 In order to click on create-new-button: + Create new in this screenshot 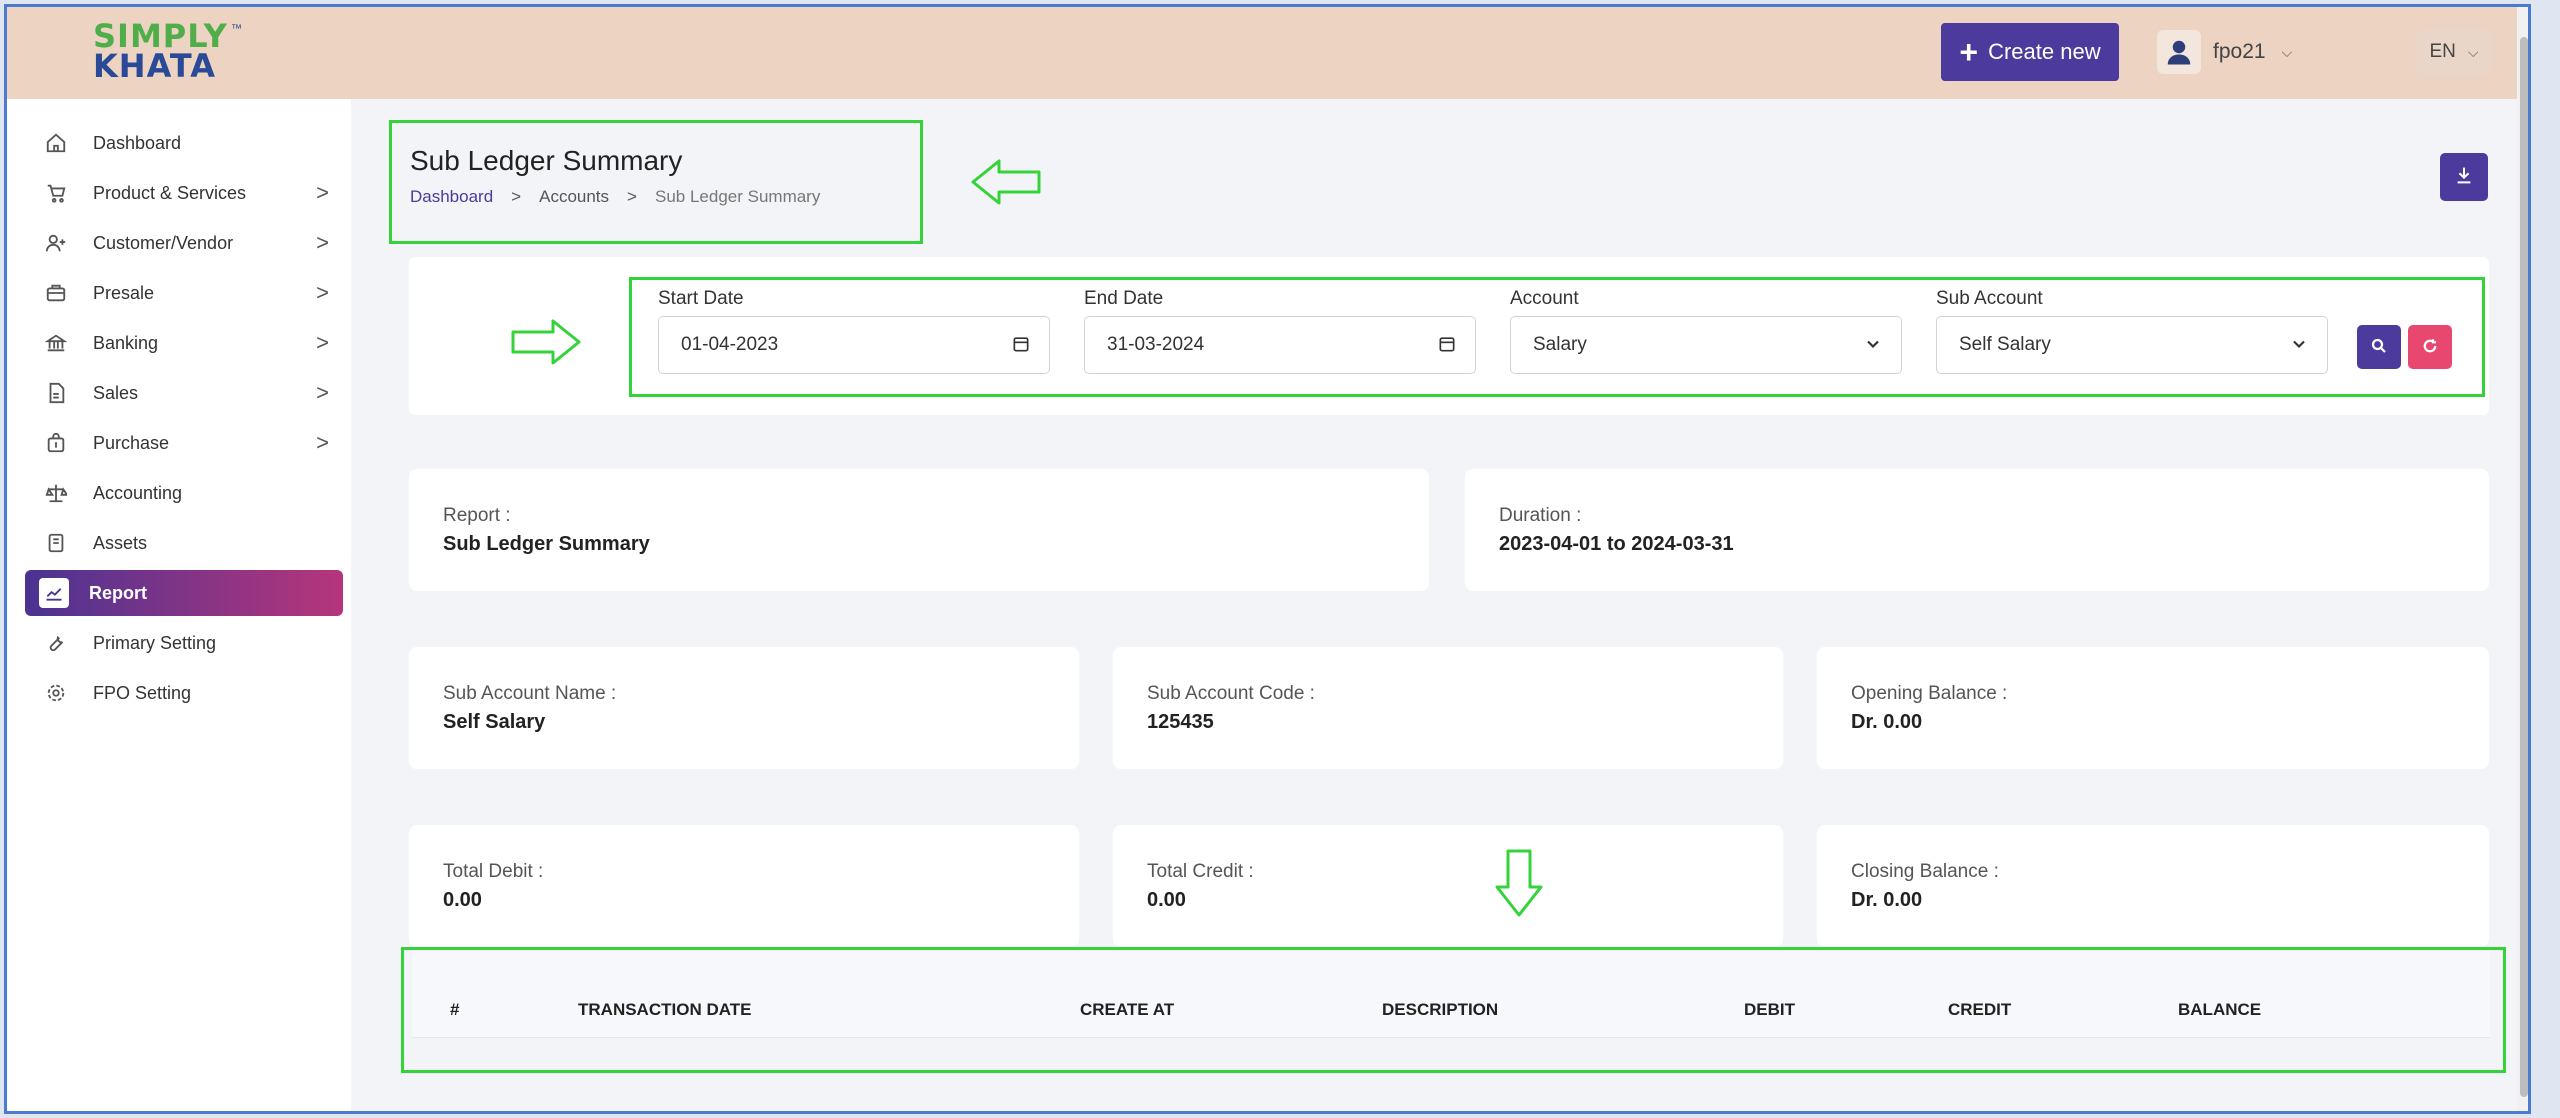, I will do `click(2030, 52)`.